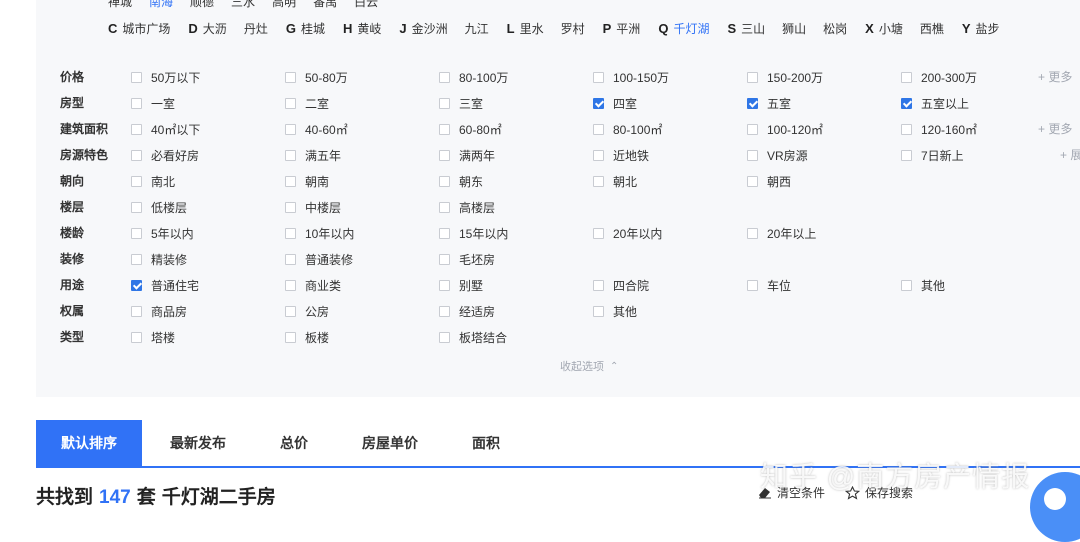  What do you see at coordinates (325, 5) in the screenshot?
I see `area-item: 番禺` at bounding box center [325, 5].